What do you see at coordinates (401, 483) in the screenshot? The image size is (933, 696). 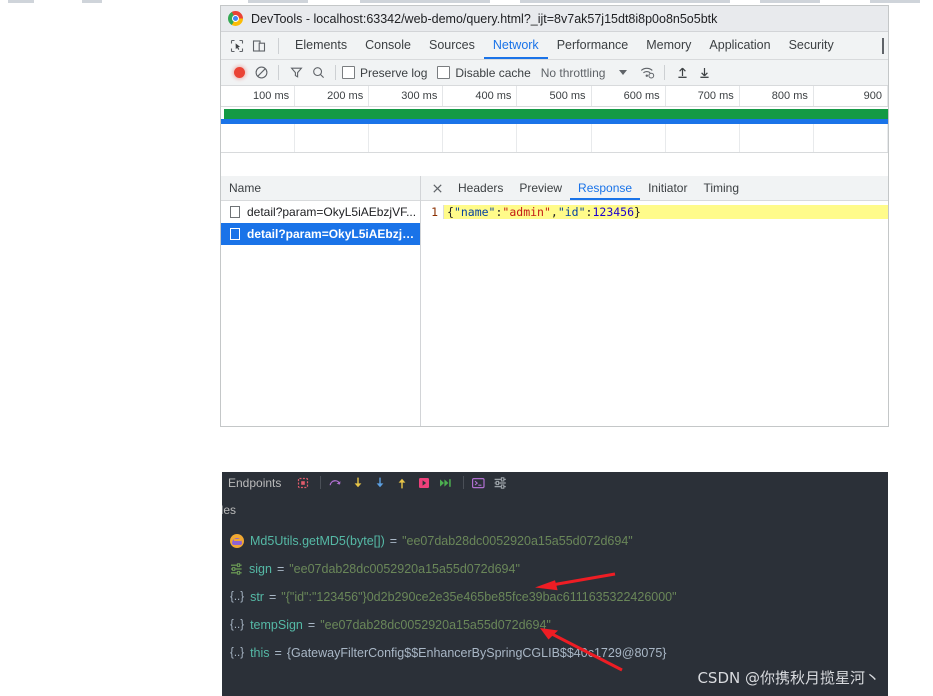 I see `step-out-icon` at bounding box center [401, 483].